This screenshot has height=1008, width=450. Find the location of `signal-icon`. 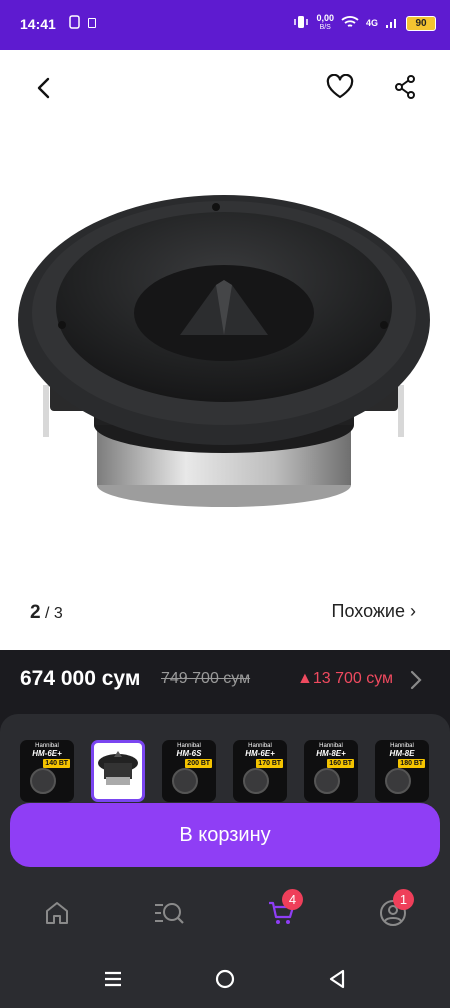

signal-icon is located at coordinates (392, 23).